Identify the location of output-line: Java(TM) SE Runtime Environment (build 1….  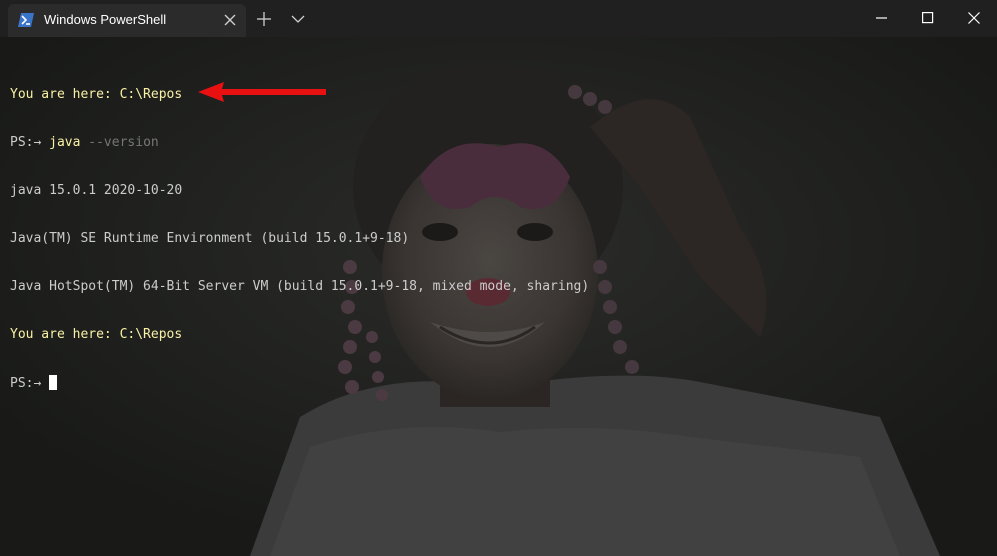
(210, 238).